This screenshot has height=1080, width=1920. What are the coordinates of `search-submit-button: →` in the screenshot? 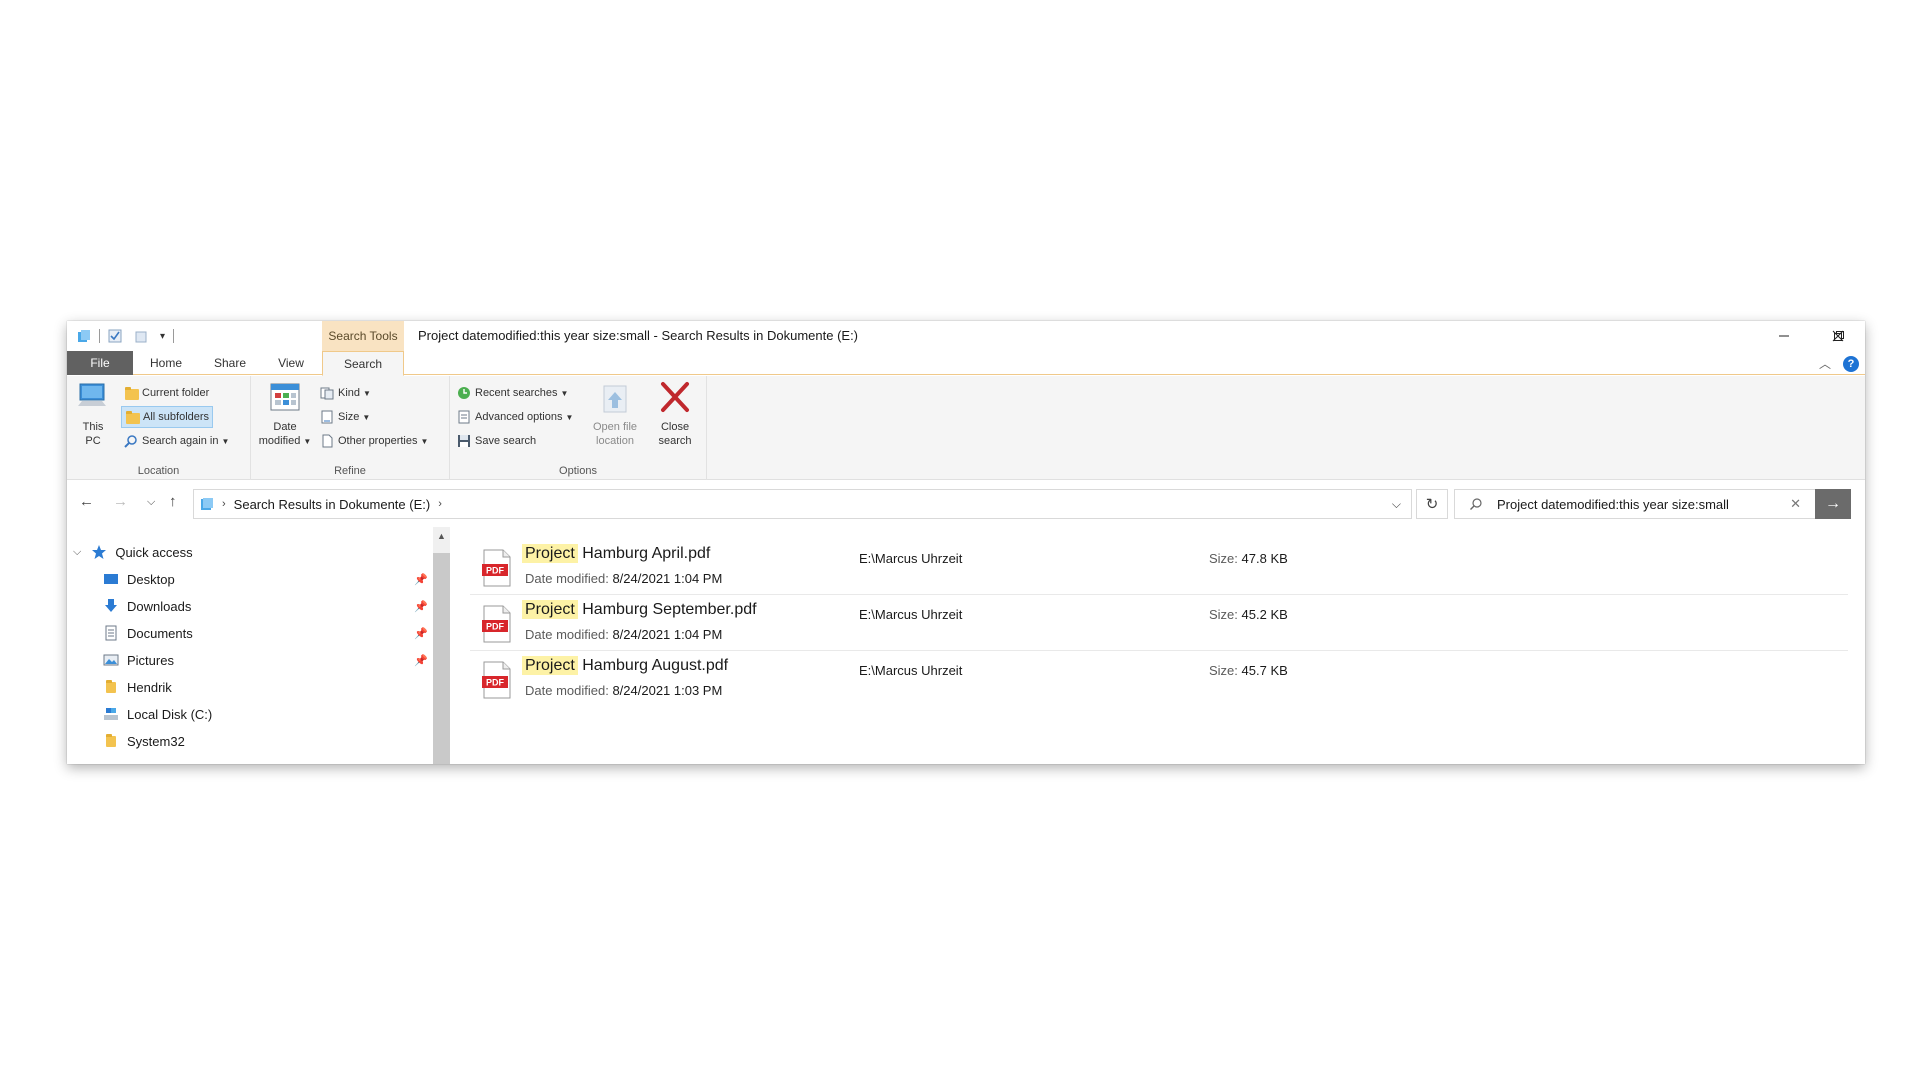 It's located at (1833, 504).